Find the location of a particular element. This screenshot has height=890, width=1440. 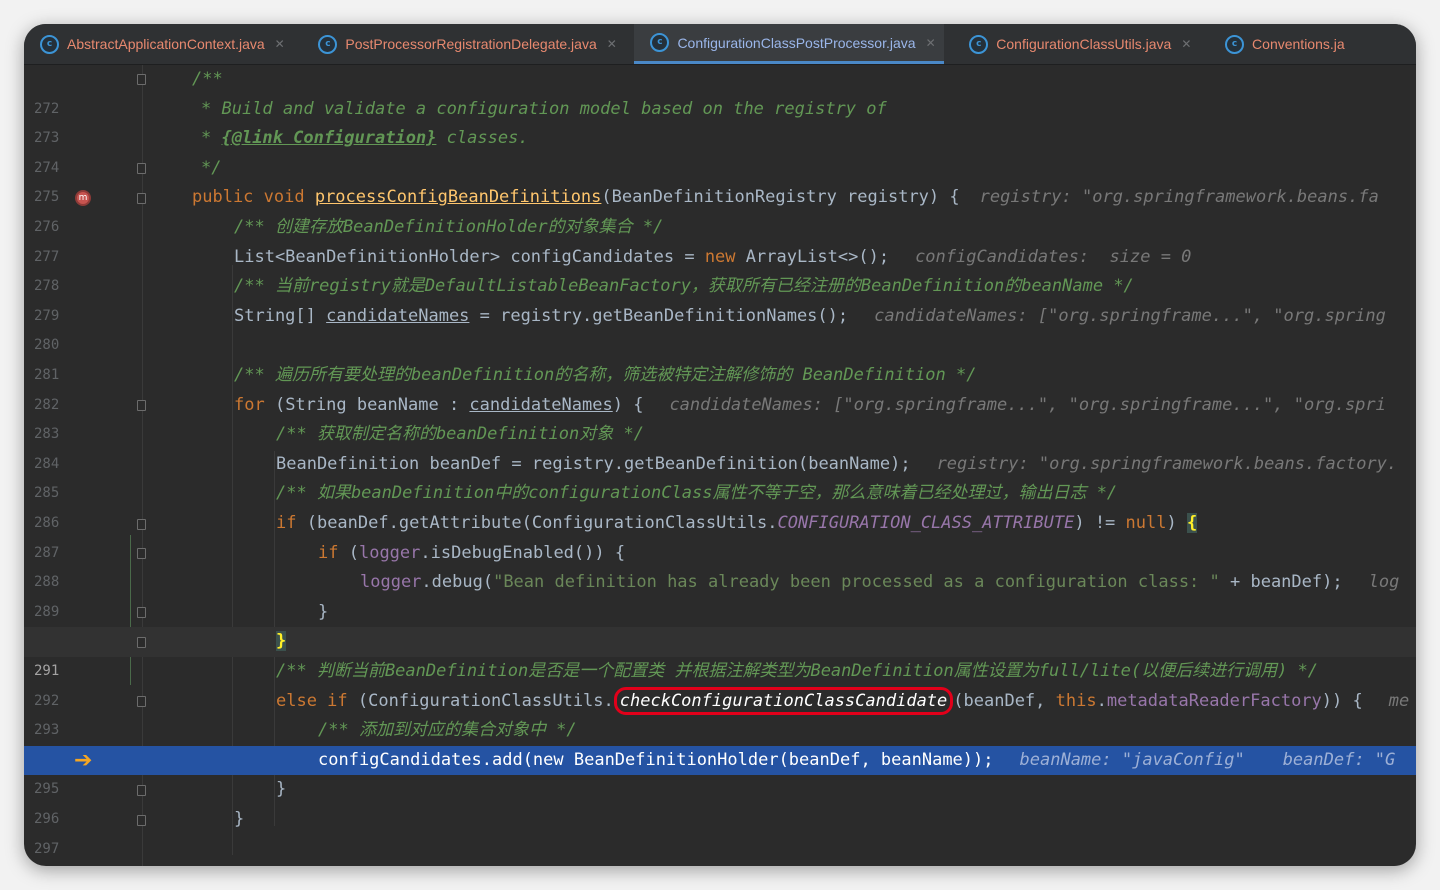

code-line: 294 /** 添加到对应的集合对象中 */ is located at coordinates (720, 742).